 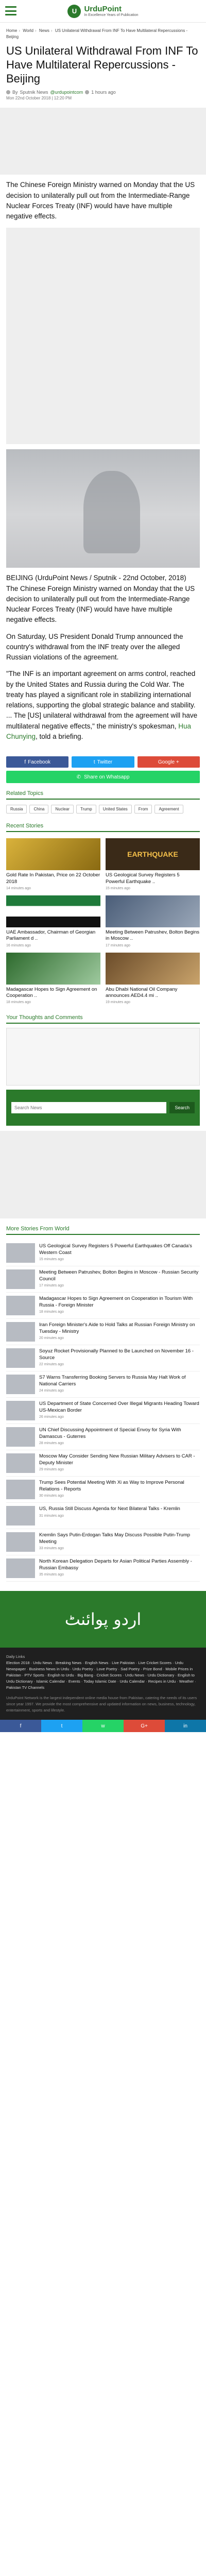 What do you see at coordinates (15, 92) in the screenshot?
I see `author-prefix: By` at bounding box center [15, 92].